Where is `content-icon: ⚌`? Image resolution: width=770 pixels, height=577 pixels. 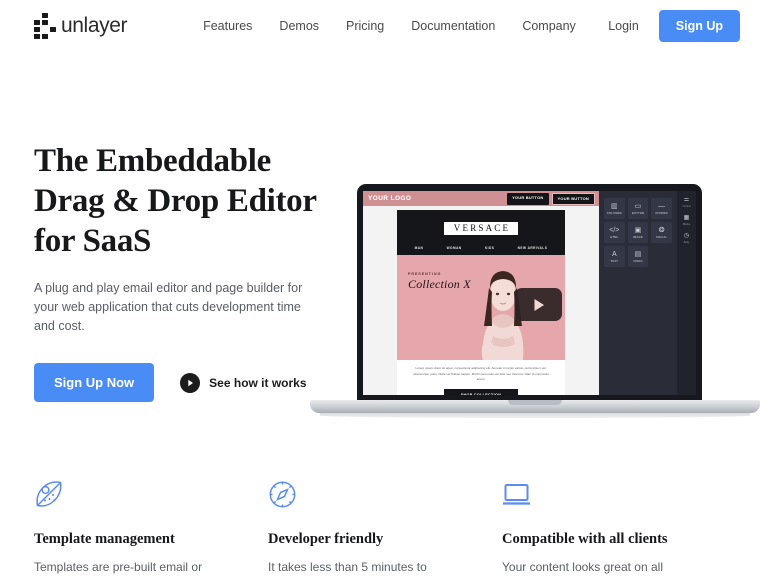
content-icon: ⚌ is located at coordinates (686, 200).